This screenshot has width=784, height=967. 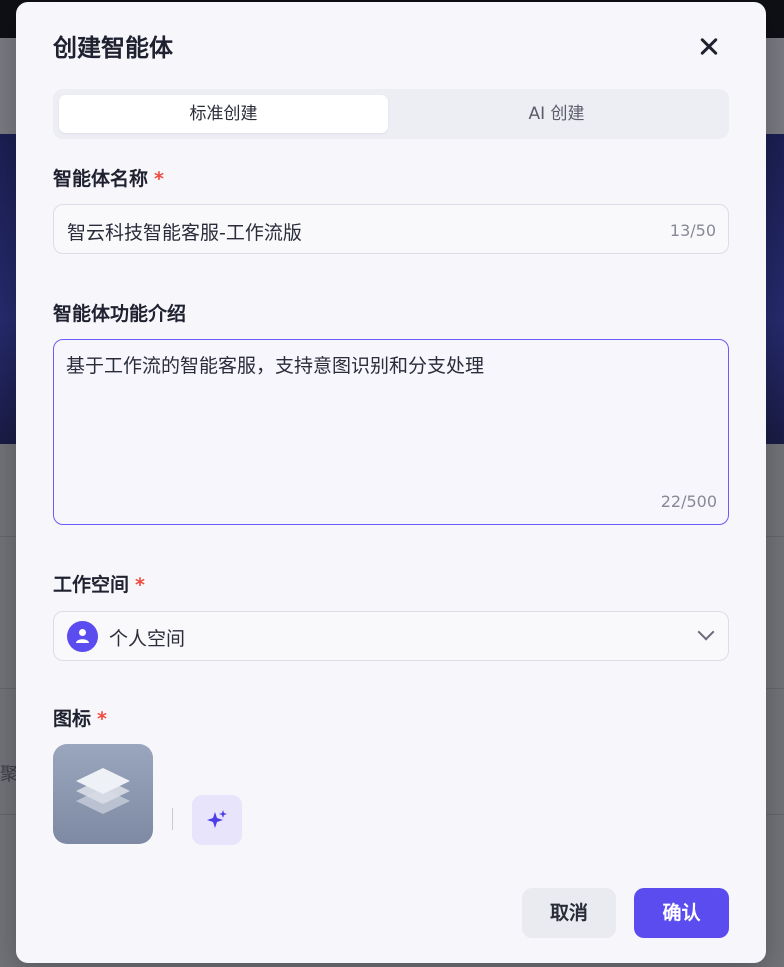 What do you see at coordinates (120, 314) in the screenshot?
I see `description-label: 智能体功能介绍` at bounding box center [120, 314].